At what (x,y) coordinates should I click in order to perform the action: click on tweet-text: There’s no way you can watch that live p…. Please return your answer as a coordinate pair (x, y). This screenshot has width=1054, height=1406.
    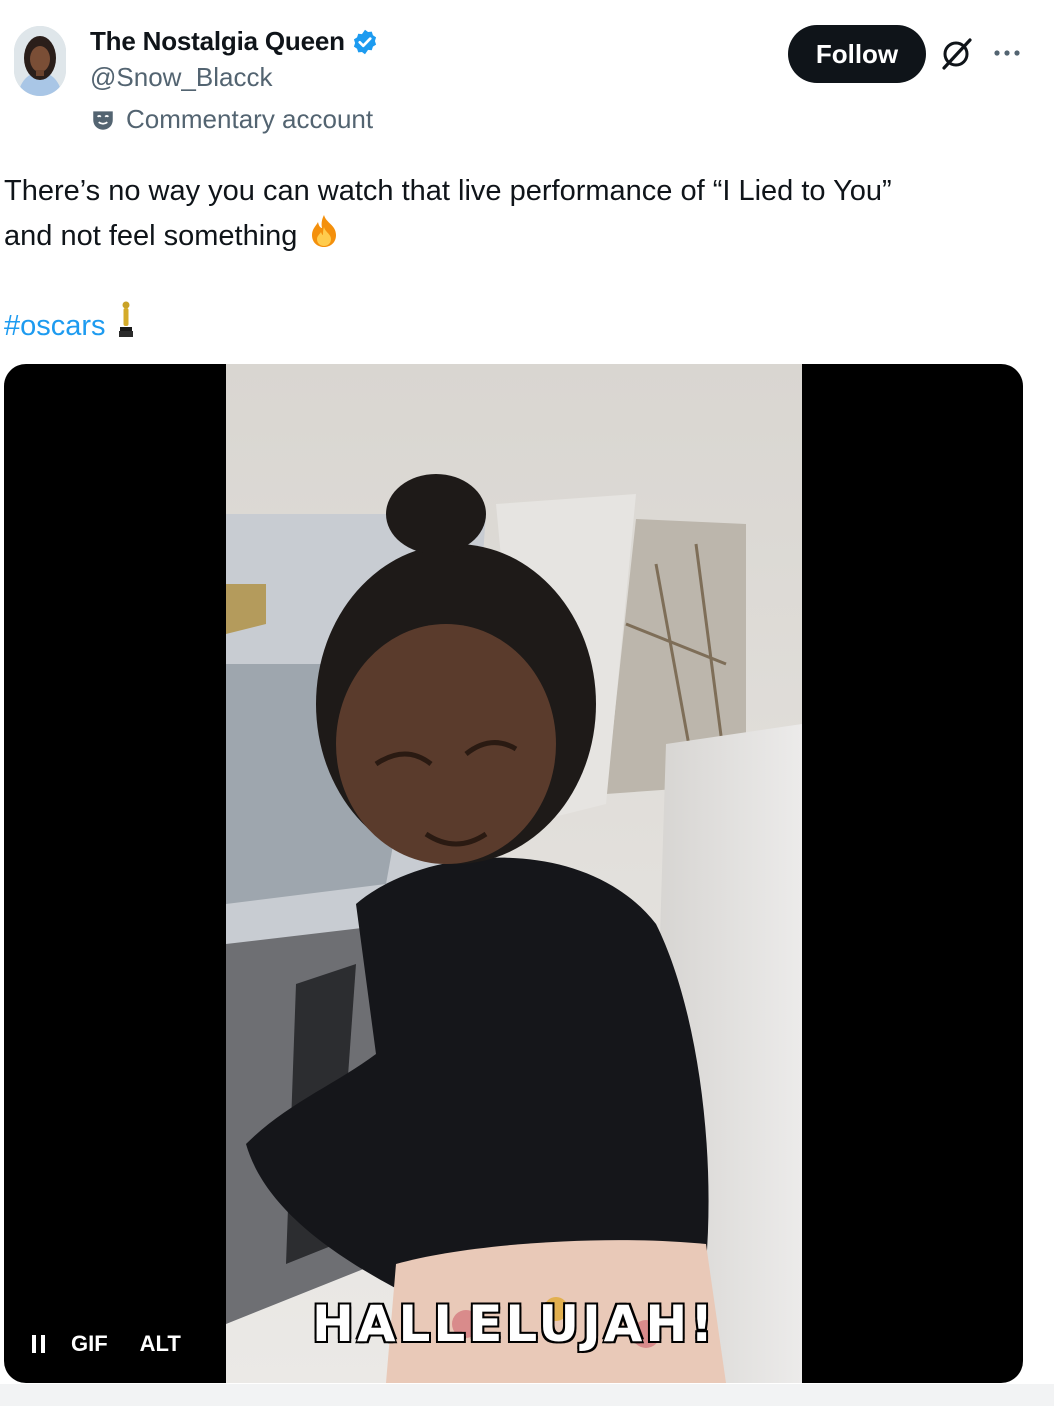
    Looking at the image, I should click on (504, 216).